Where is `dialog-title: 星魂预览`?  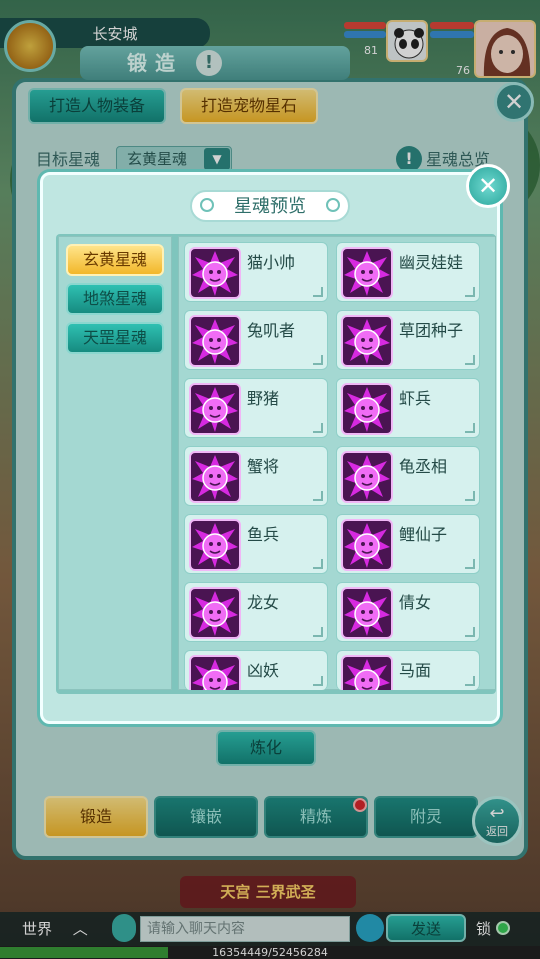
dialog-title: 星魂预览 is located at coordinates (270, 206).